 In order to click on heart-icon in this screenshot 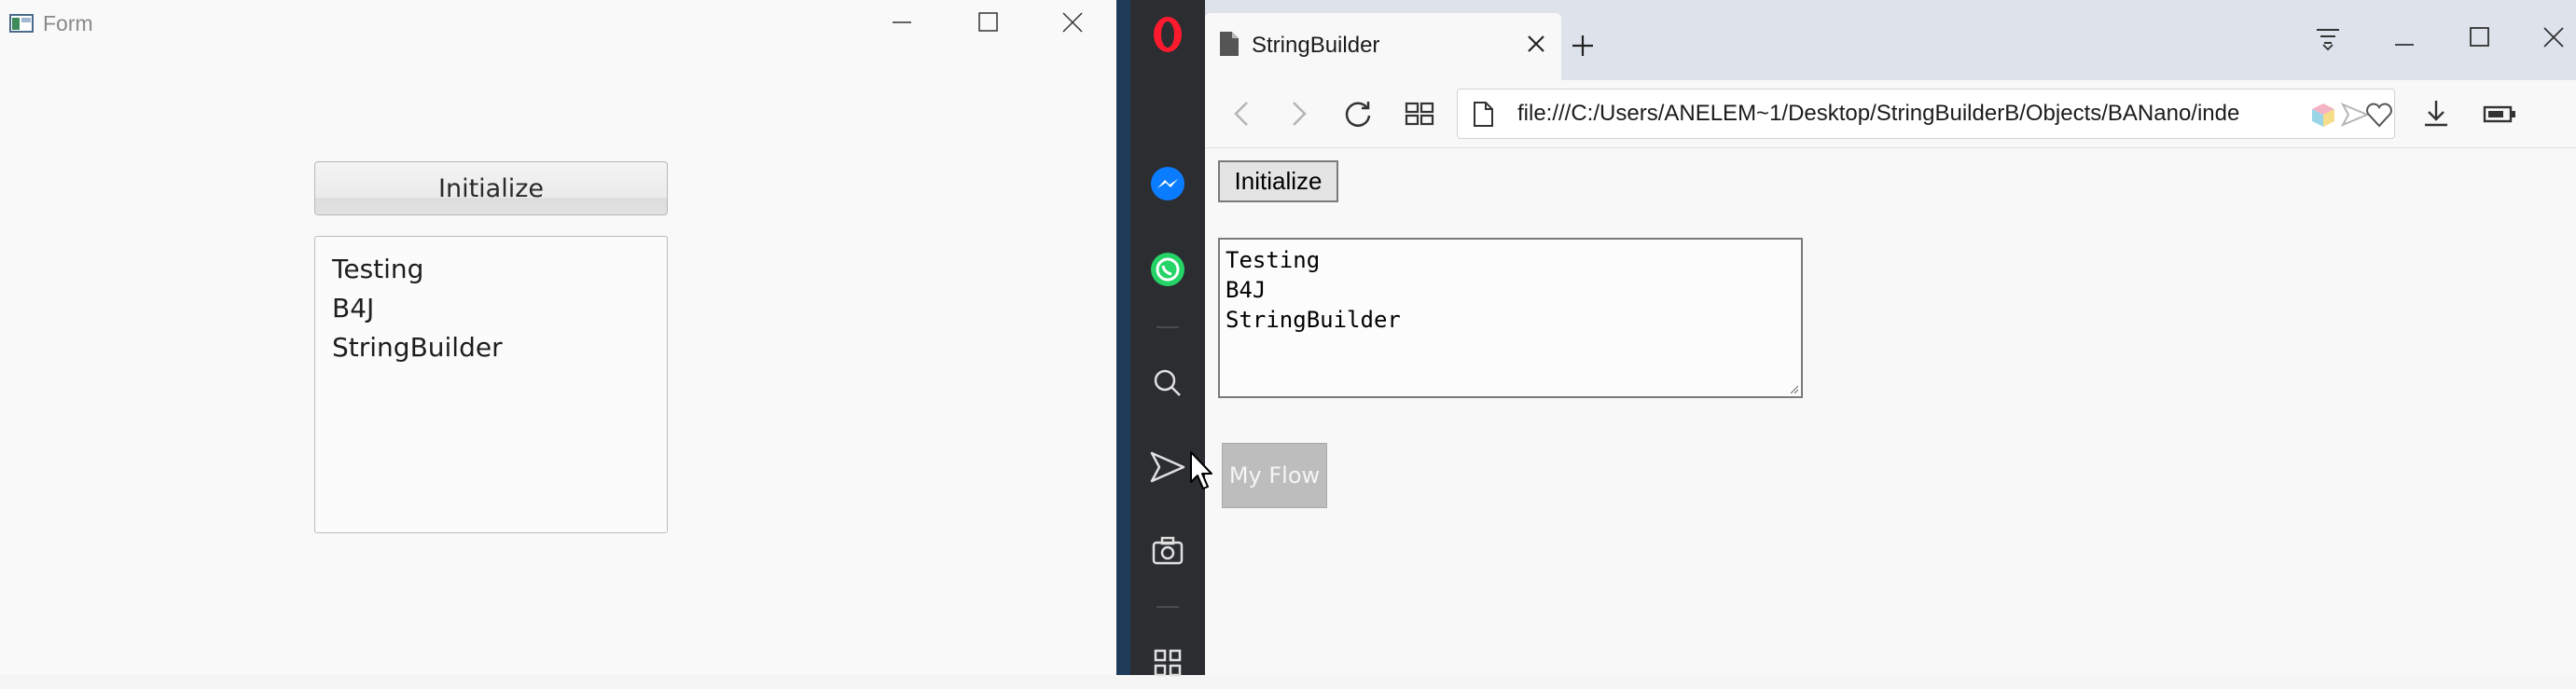, I will do `click(2379, 115)`.